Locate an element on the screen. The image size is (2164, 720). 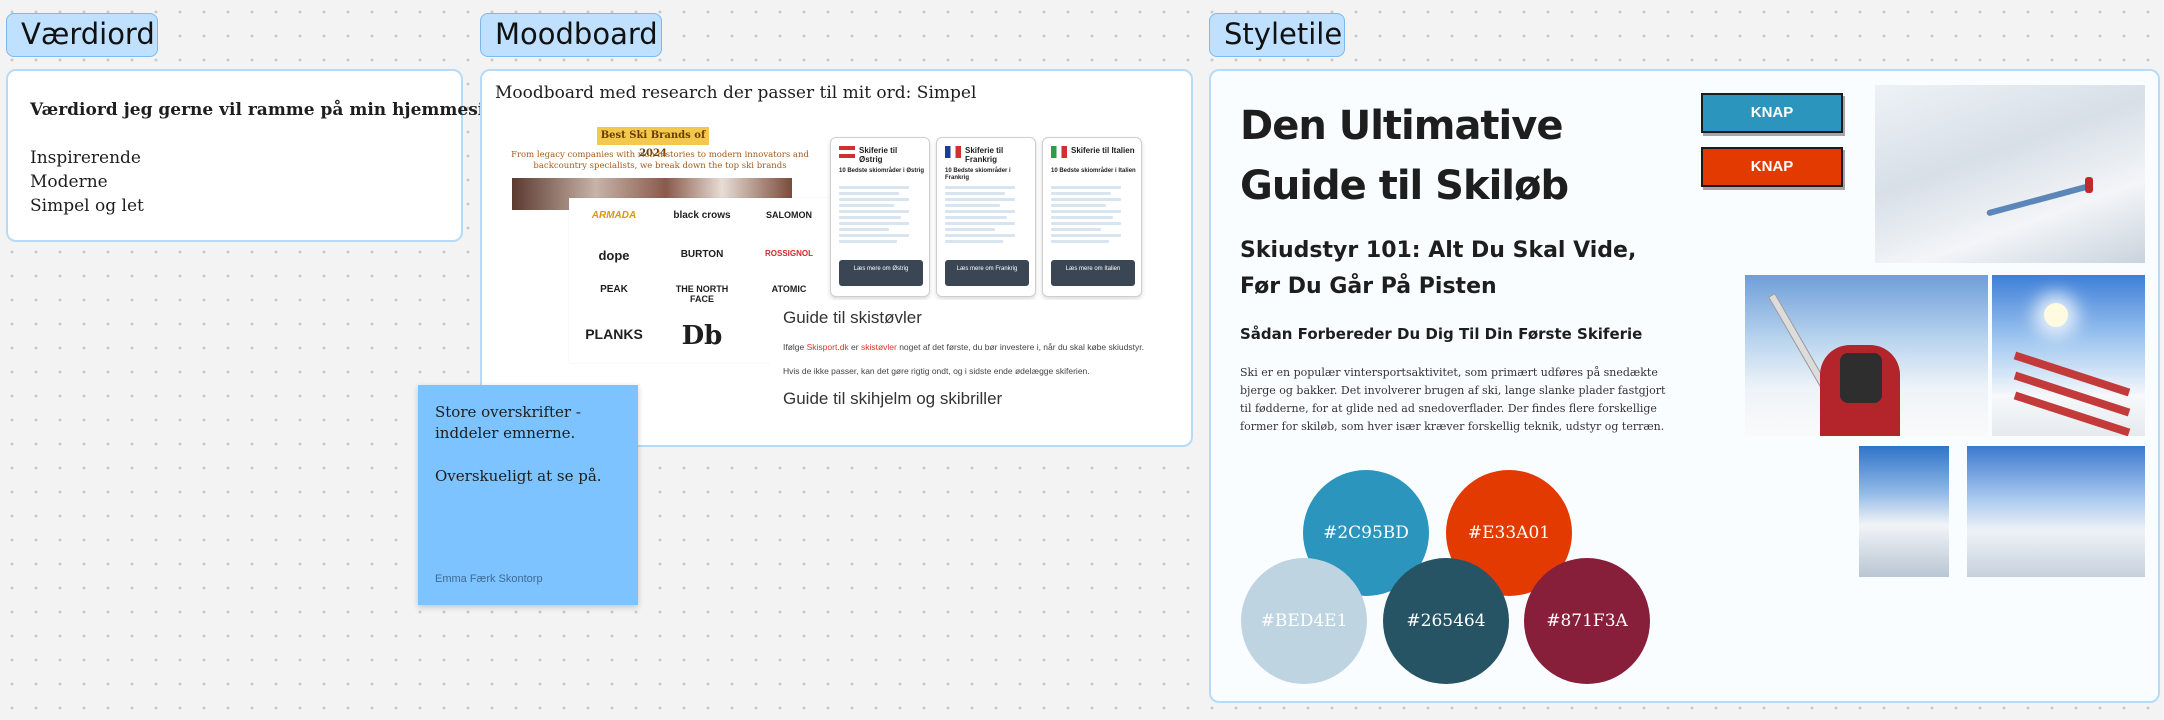
black-crows-logo: black crows is located at coordinates (702, 215).